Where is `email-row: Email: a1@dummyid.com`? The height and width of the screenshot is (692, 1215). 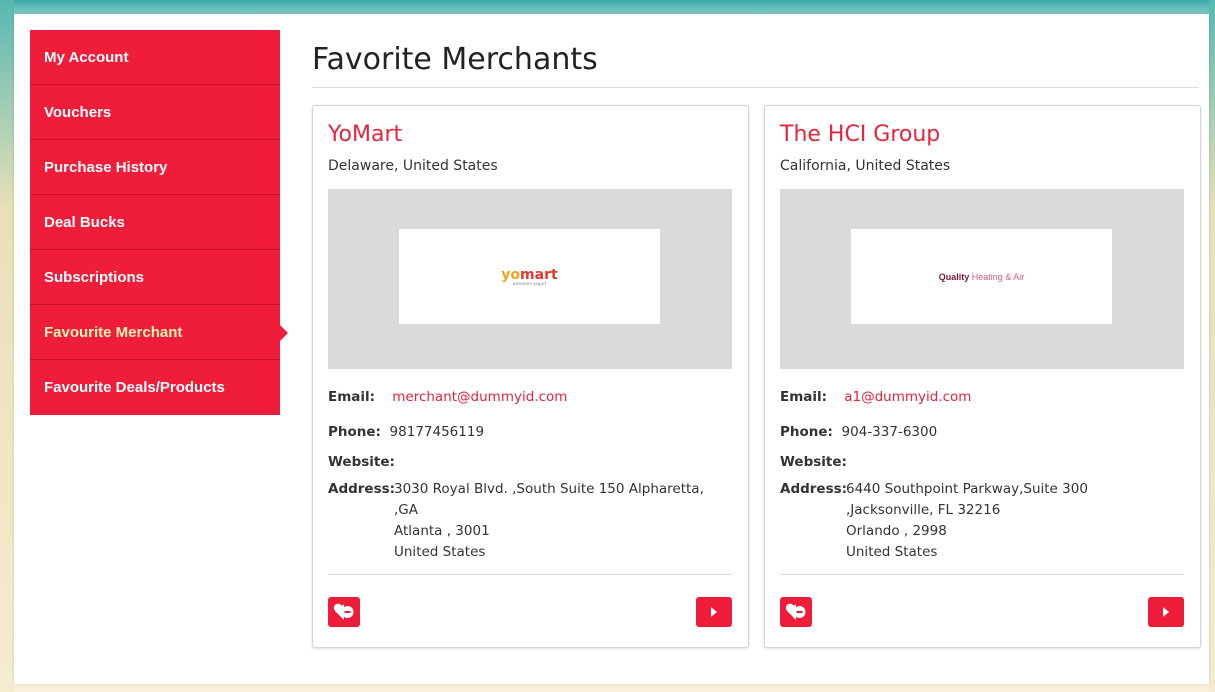 email-row: Email: a1@dummyid.com is located at coordinates (875, 397).